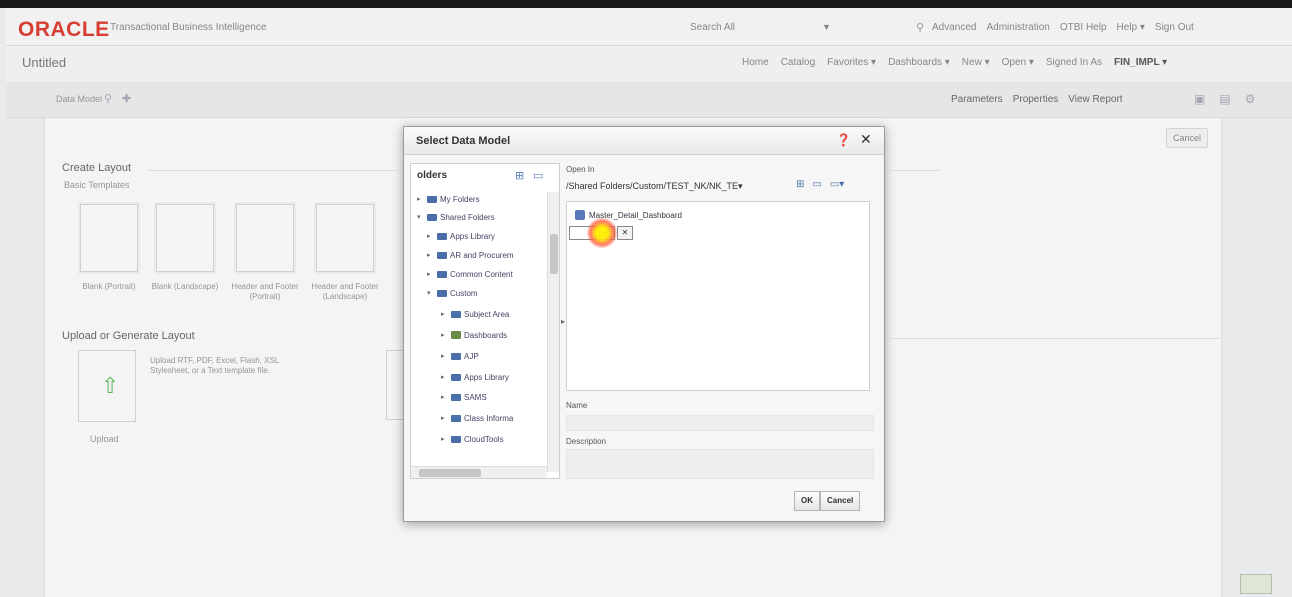 Image resolution: width=1292 pixels, height=597 pixels. What do you see at coordinates (602, 233) in the screenshot?
I see `click-highlight` at bounding box center [602, 233].